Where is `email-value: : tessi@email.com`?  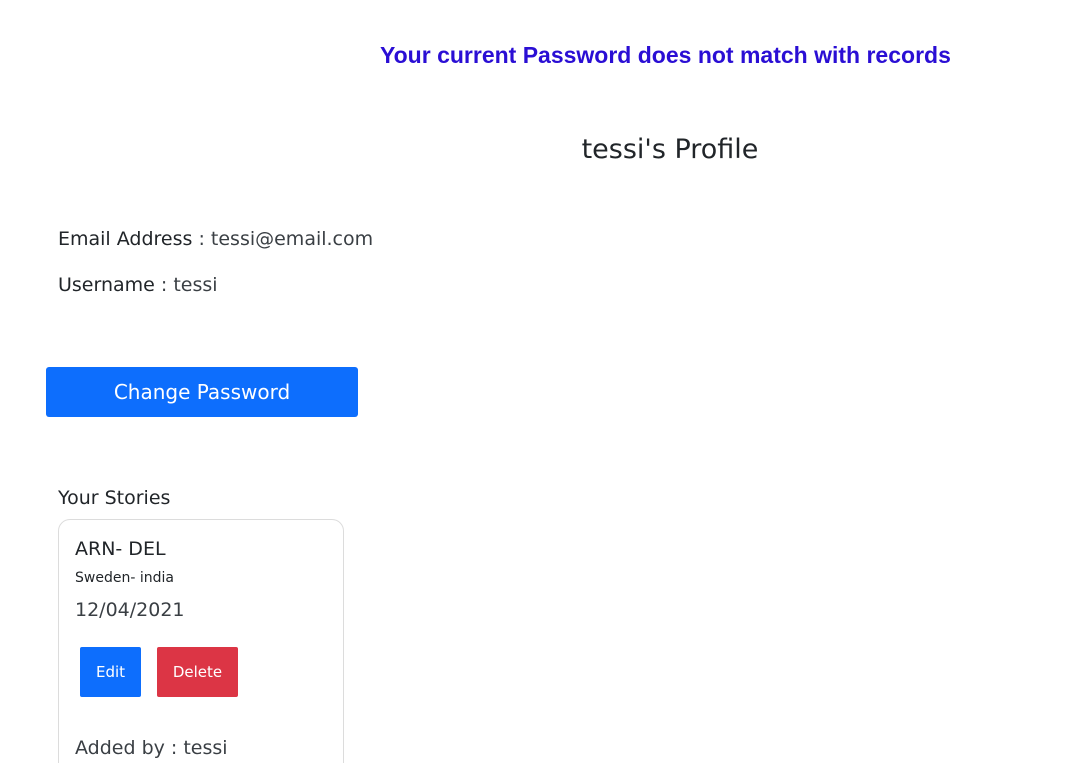
email-value: : tessi@email.com is located at coordinates (283, 239).